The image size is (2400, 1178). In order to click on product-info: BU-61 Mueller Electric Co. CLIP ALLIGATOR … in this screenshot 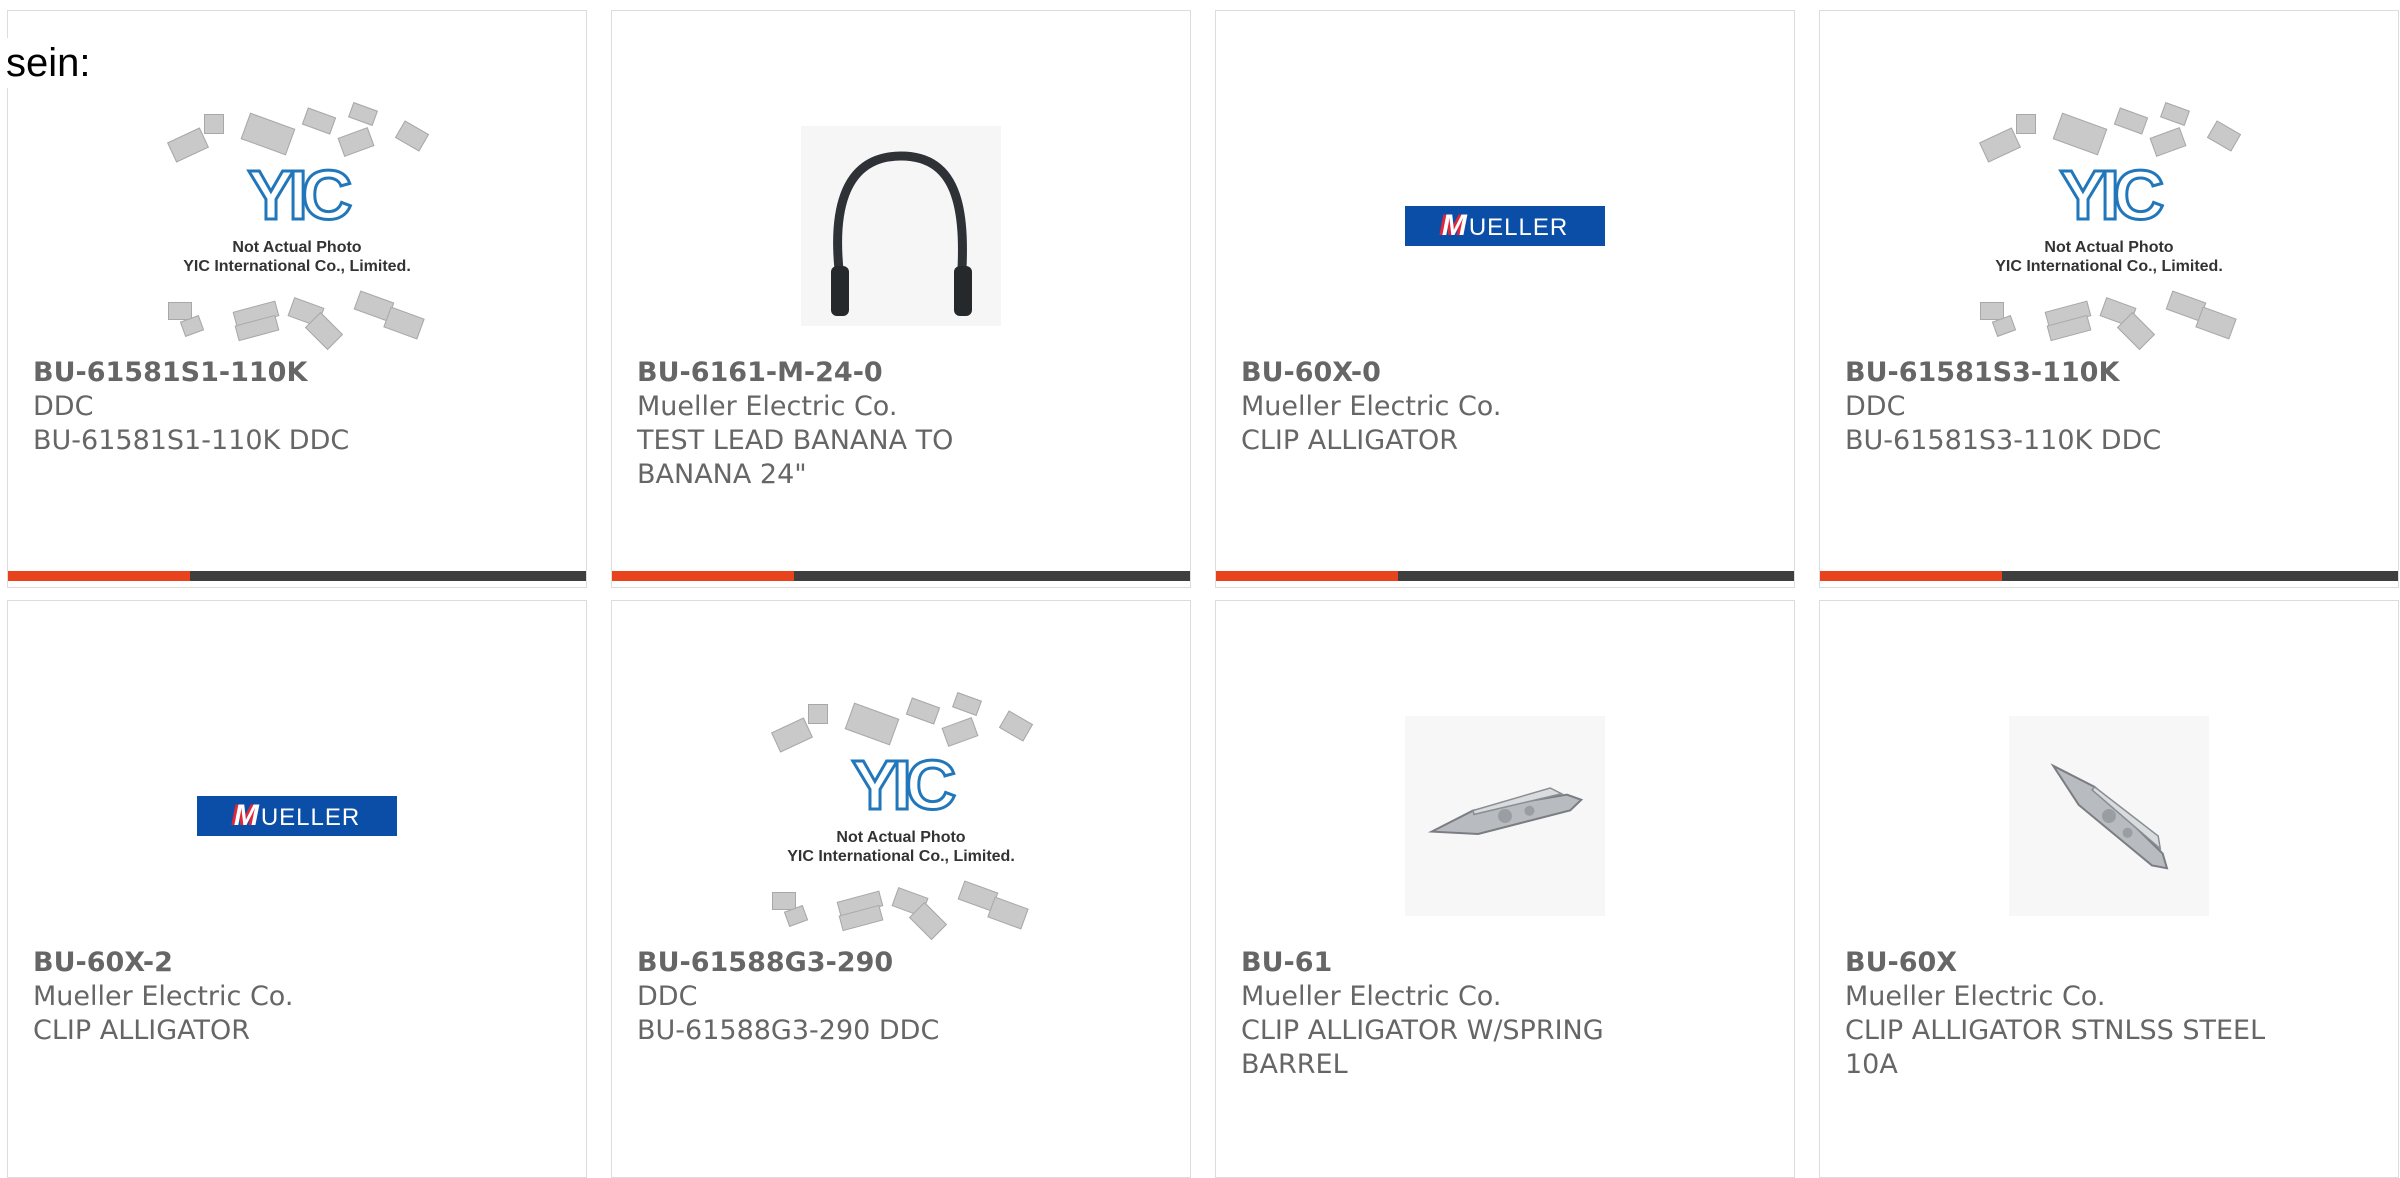, I will do `click(1457, 1014)`.